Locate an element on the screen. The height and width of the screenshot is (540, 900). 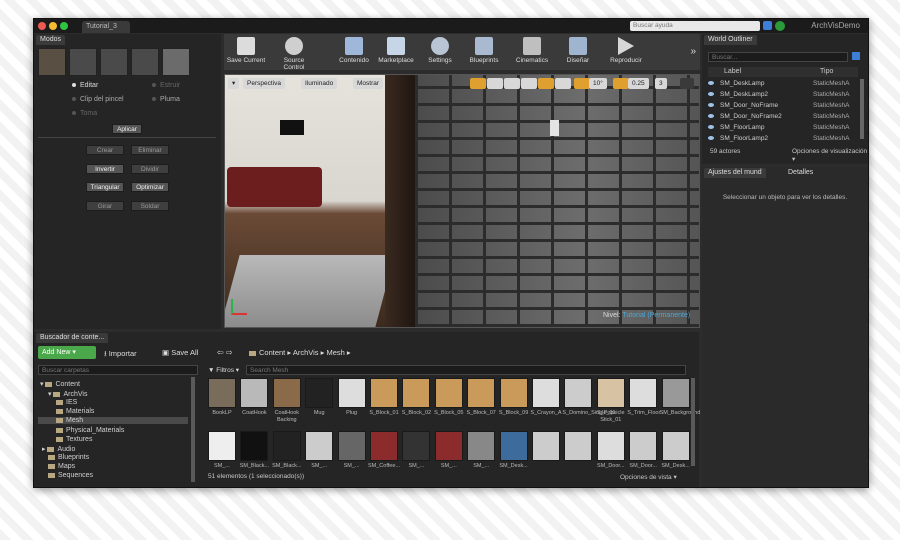
source-control-button: Source Control is located at coordinates (294, 53).